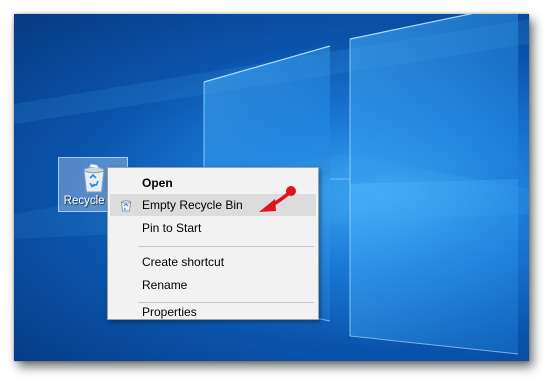  What do you see at coordinates (213, 285) in the screenshot?
I see `menu-item-rename: Rename` at bounding box center [213, 285].